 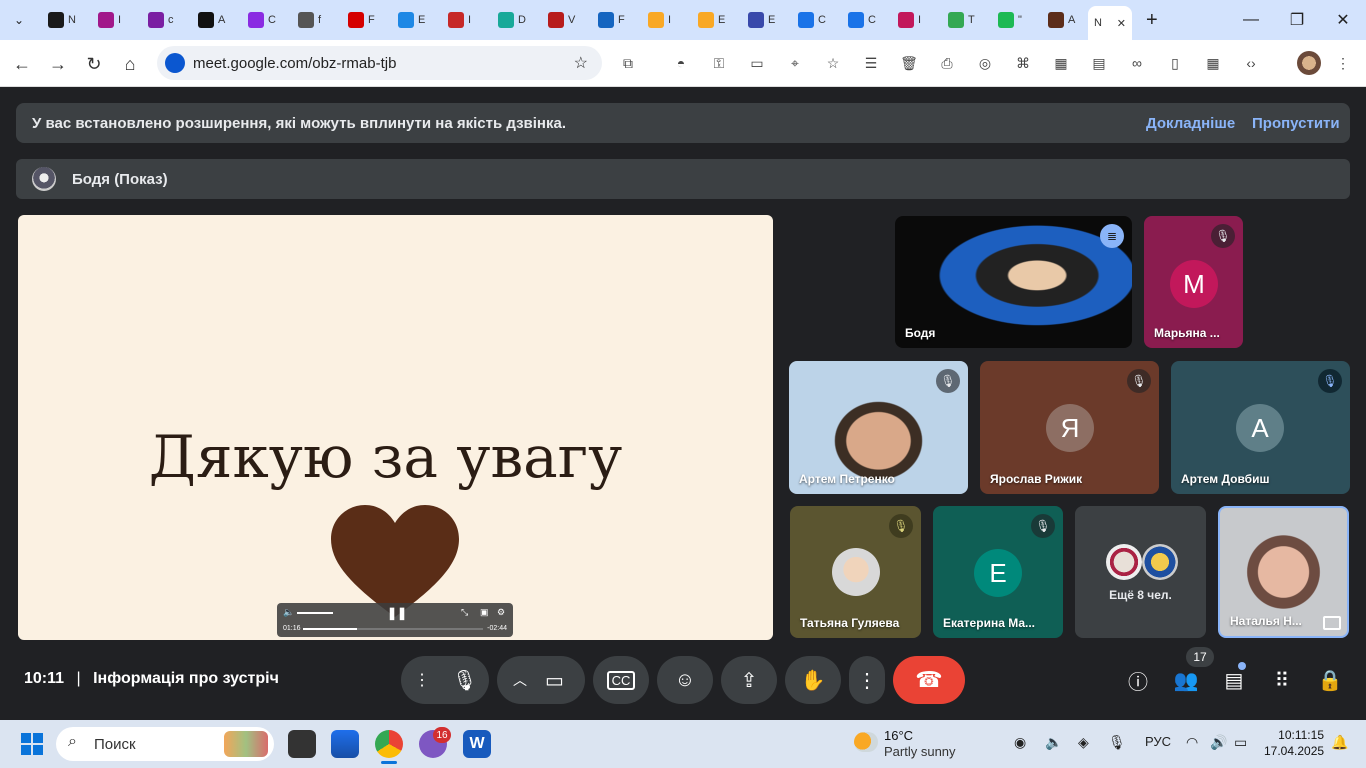 What do you see at coordinates (833, 63) in the screenshot?
I see `star-icon: ☆` at bounding box center [833, 63].